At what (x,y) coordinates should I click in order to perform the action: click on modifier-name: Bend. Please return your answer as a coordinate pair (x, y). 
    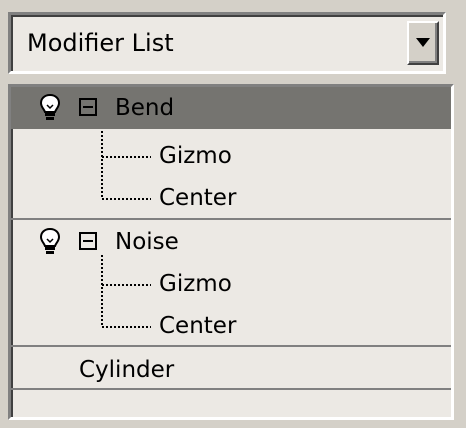
    Looking at the image, I should click on (145, 108).